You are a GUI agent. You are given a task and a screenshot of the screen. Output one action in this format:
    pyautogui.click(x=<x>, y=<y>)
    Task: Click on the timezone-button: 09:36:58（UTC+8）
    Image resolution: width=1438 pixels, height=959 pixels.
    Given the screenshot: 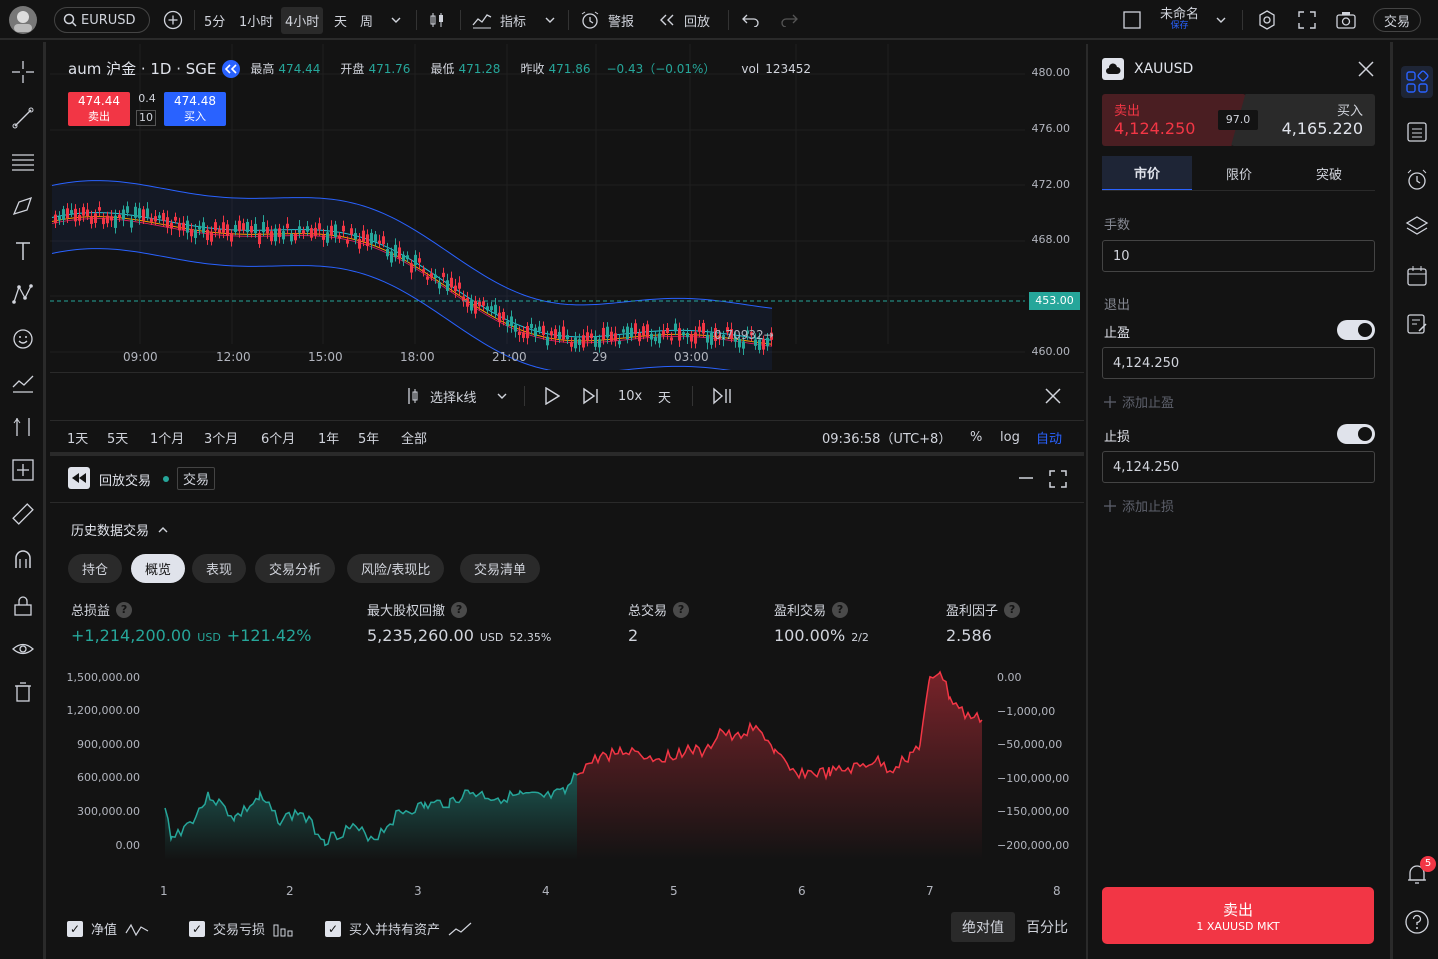 What is the action you would take?
    pyautogui.click(x=886, y=437)
    